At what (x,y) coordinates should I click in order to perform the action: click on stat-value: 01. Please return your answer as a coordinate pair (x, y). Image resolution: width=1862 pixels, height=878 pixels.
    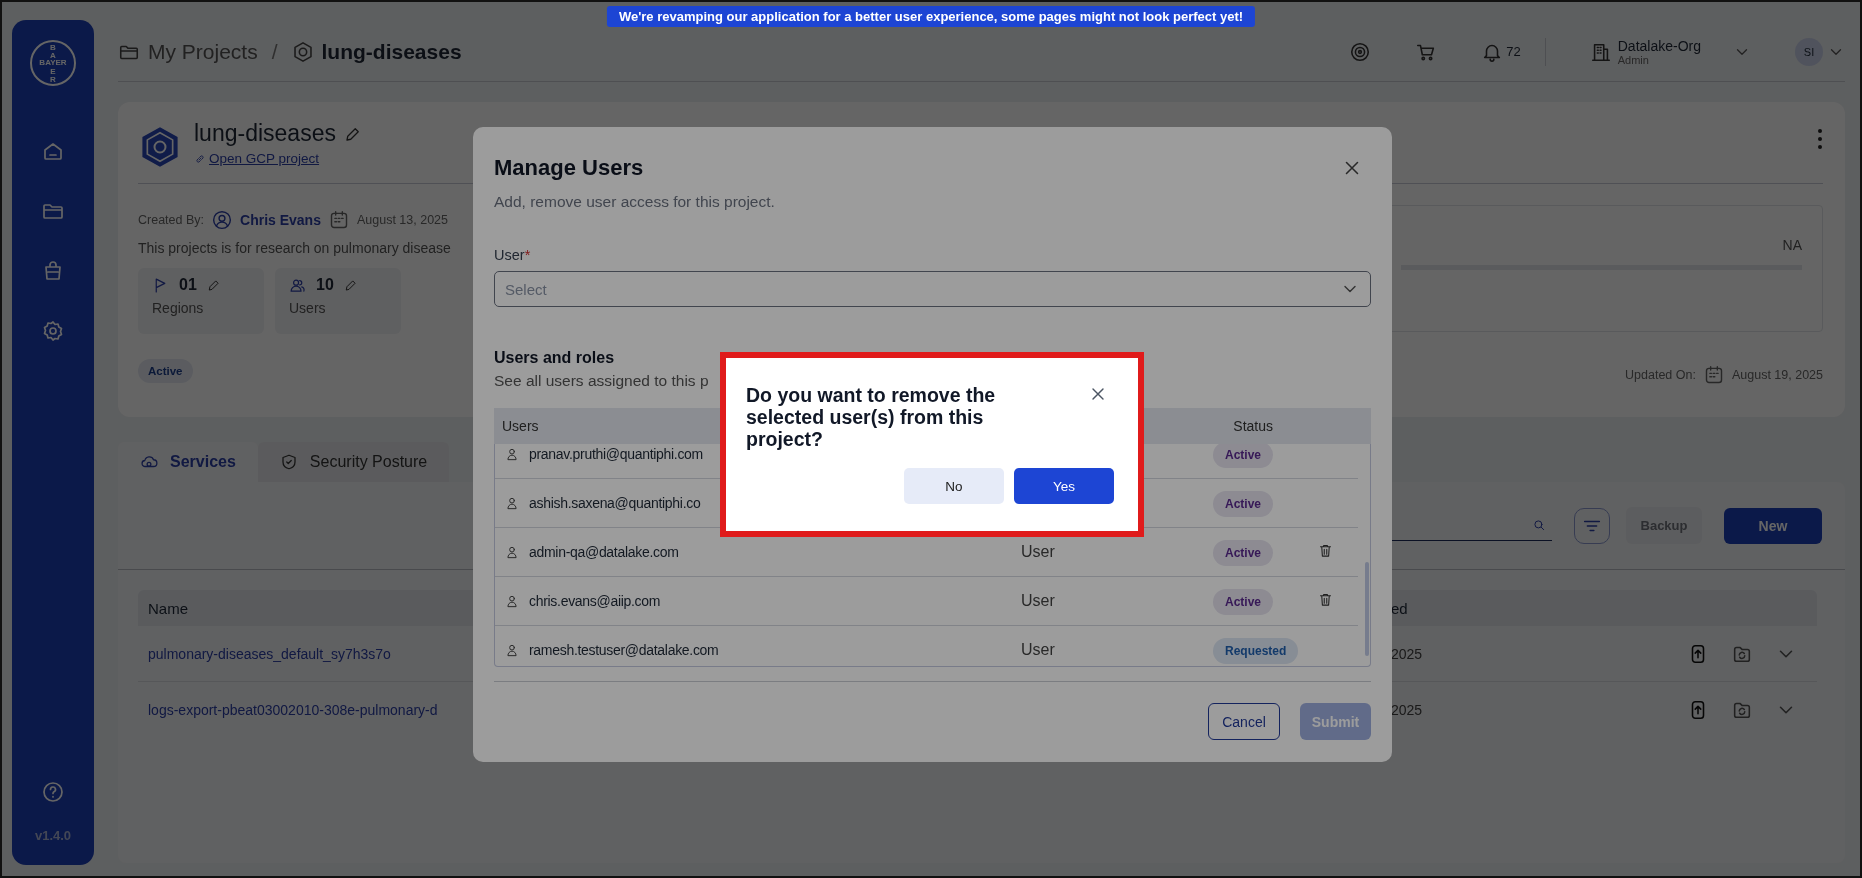
    Looking at the image, I should click on (188, 285).